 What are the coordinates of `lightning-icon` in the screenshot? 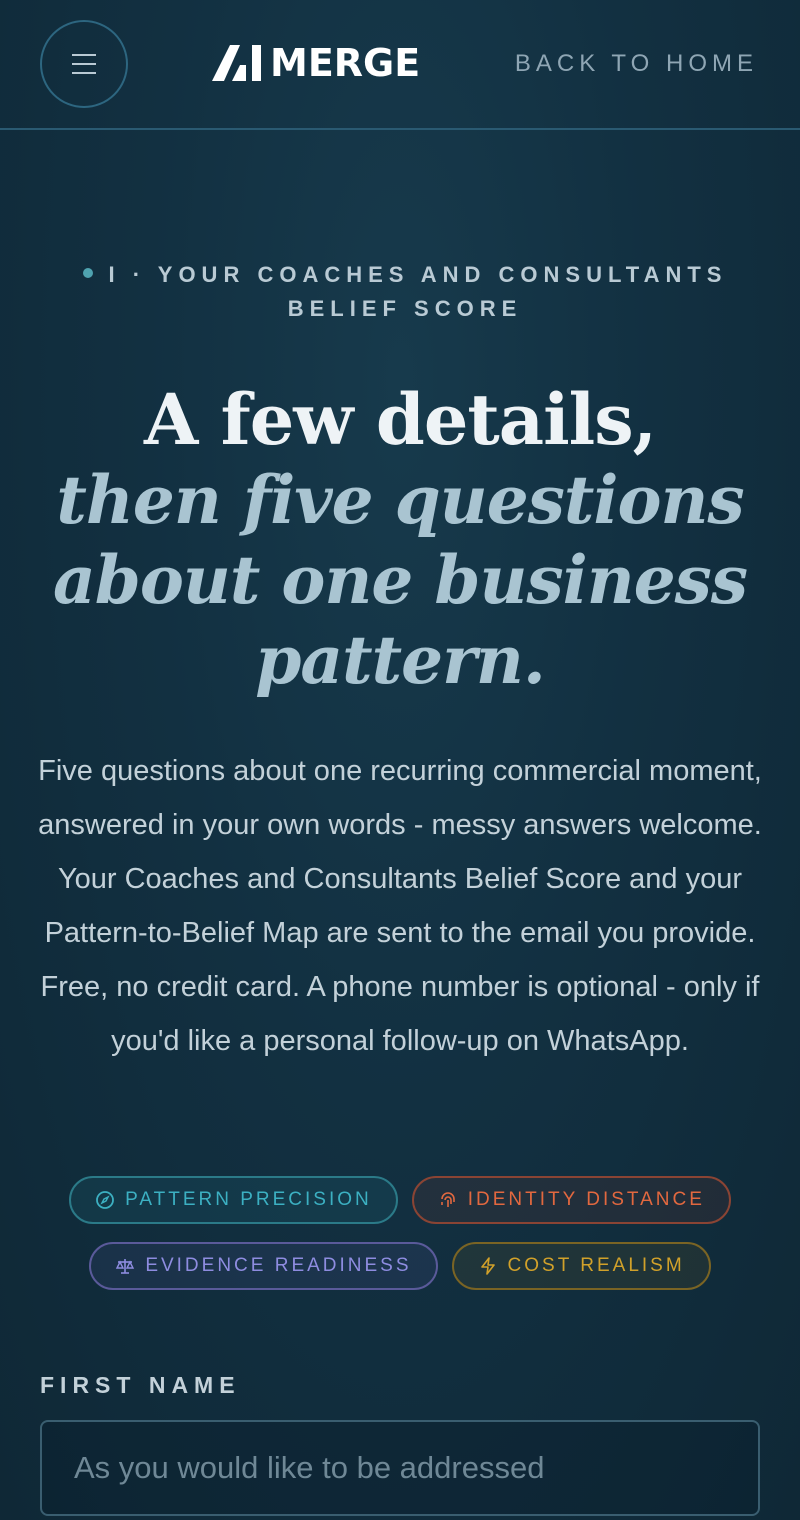 It's located at (487, 1266).